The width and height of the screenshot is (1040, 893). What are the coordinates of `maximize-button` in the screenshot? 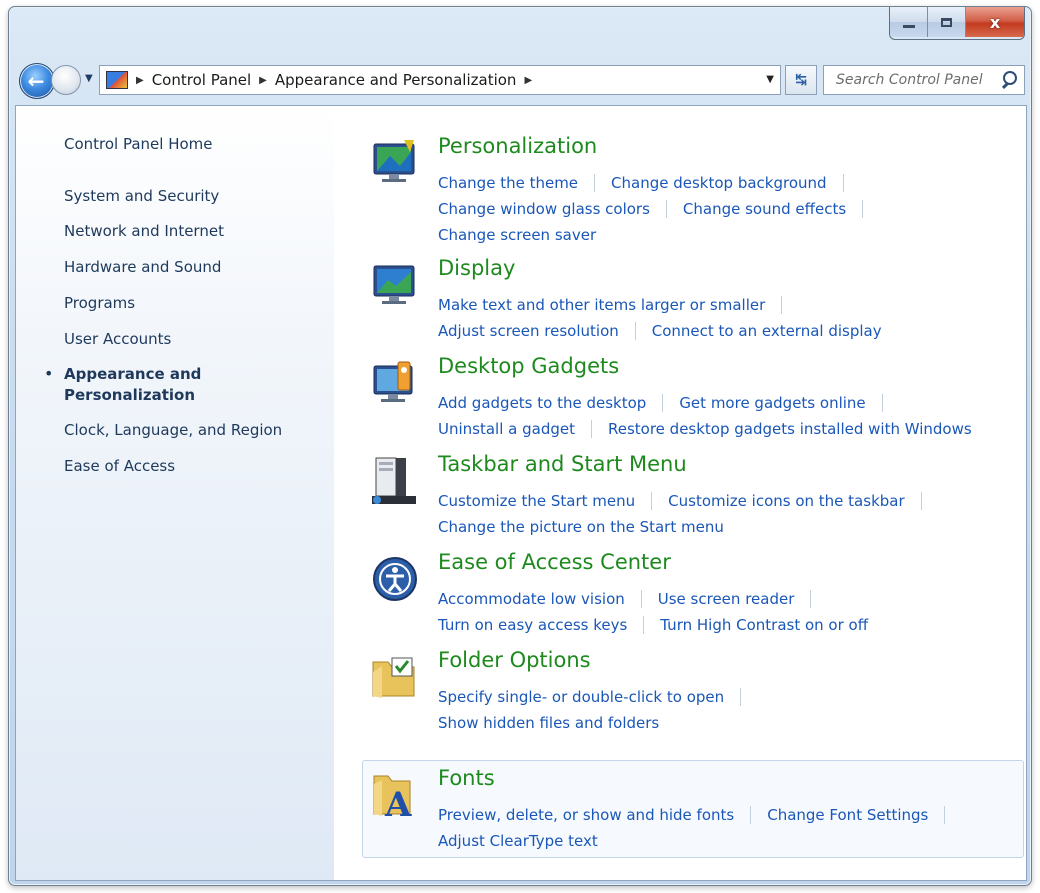 It's located at (947, 22).